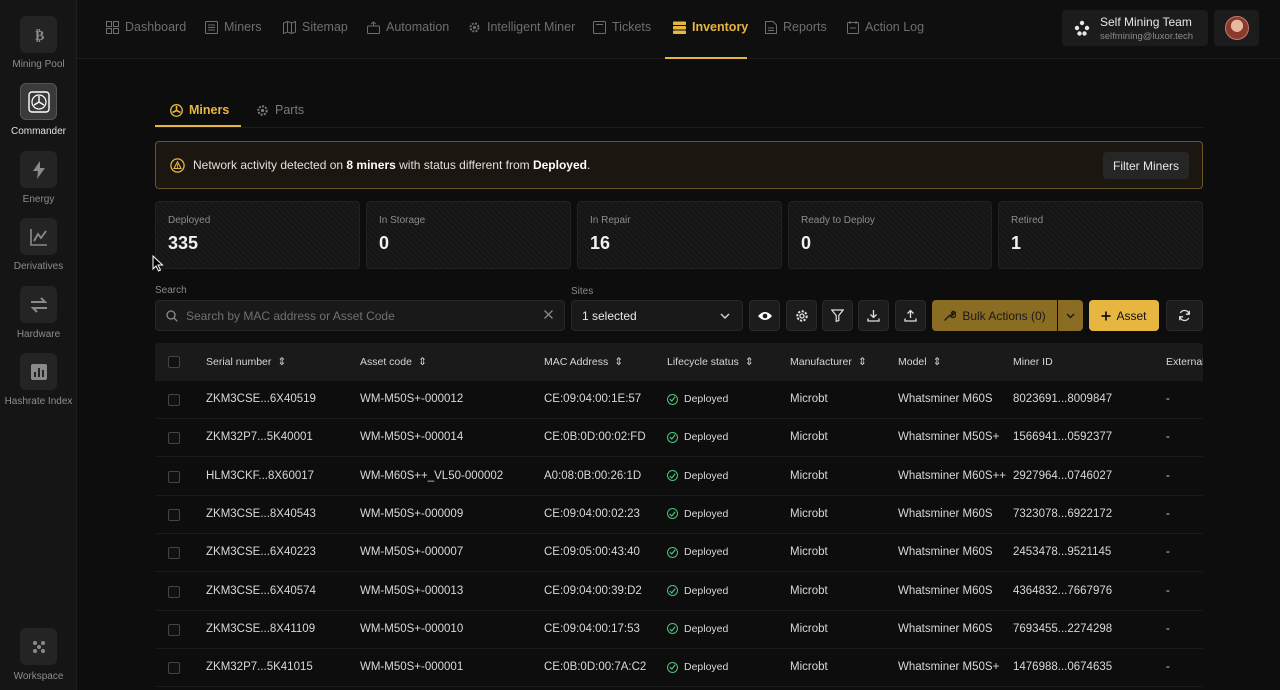  What do you see at coordinates (764, 315) in the screenshot?
I see `column-visibility-button` at bounding box center [764, 315].